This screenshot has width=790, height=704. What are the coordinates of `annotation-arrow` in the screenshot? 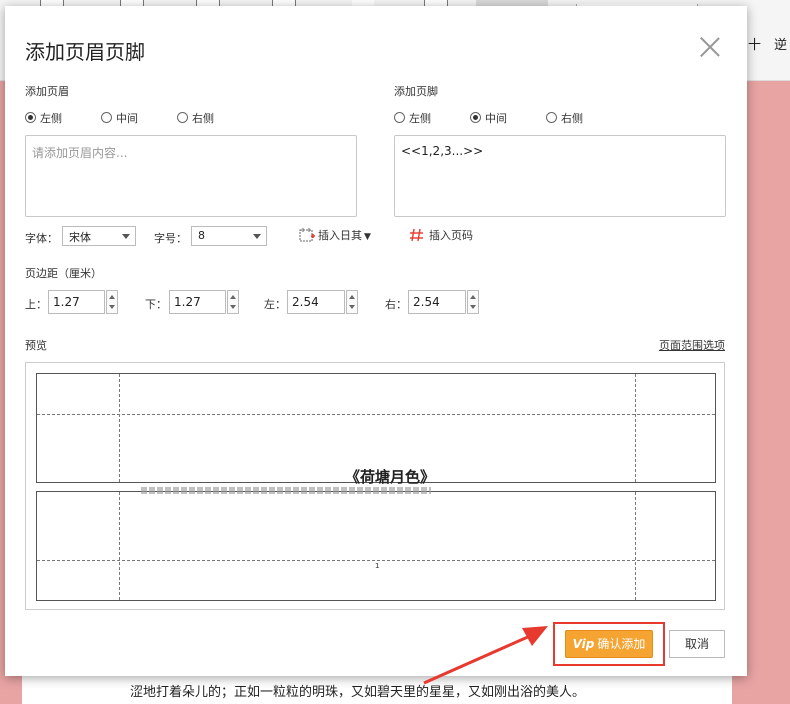 It's located at (485, 655).